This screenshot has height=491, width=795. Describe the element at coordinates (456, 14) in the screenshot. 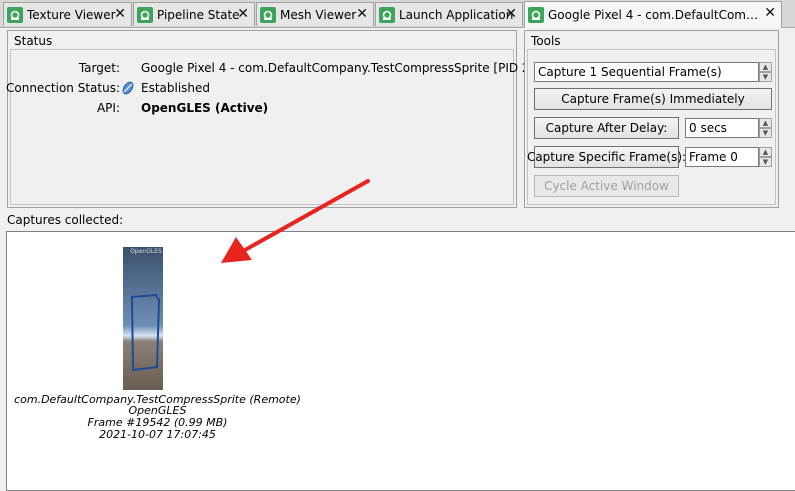

I see `tab-label: Launch Application` at that location.